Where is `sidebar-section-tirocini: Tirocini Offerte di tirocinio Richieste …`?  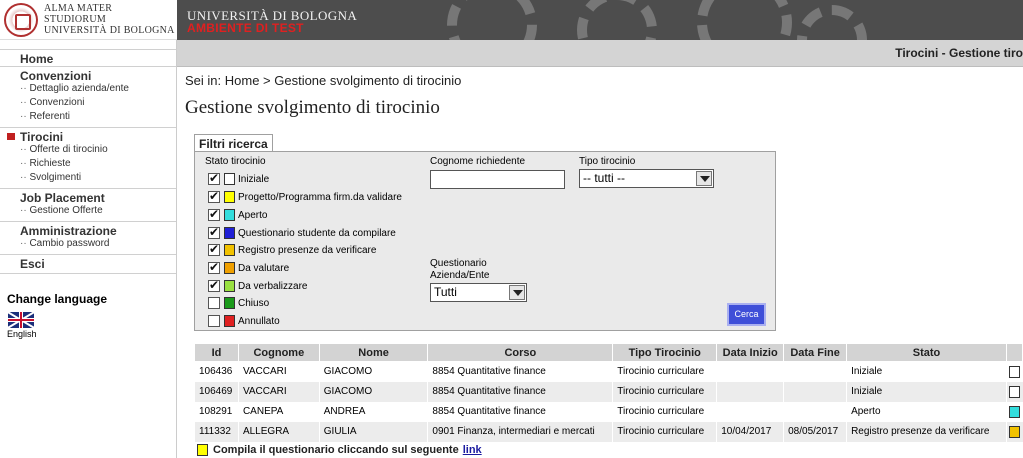 sidebar-section-tirocini: Tirocini Offerte di tirocinio Richieste … is located at coordinates (88, 157).